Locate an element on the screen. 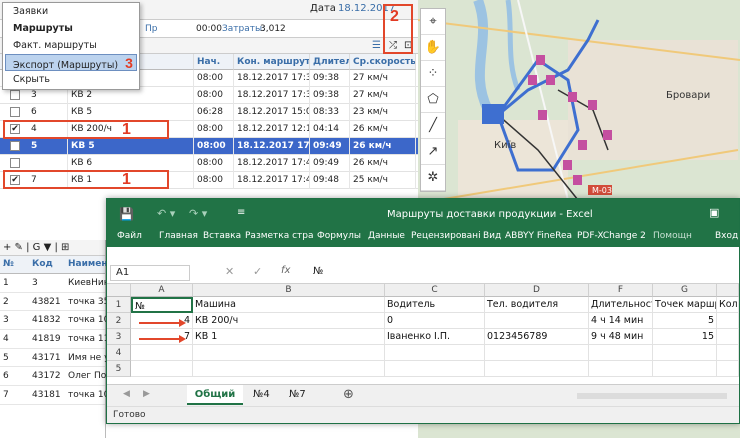 Image resolution: width=740 pixels, height=438 pixels. sheet-cell: 15 is located at coordinates (685, 337).